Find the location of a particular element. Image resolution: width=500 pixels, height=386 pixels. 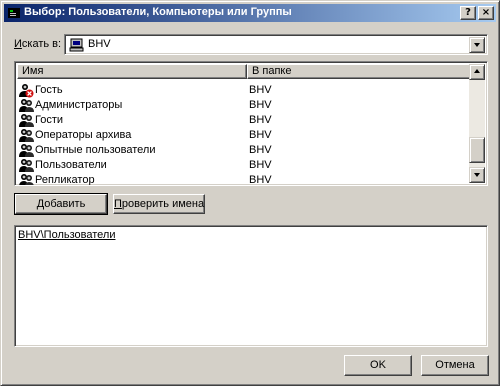

list-item: Гость BHV is located at coordinates (244, 90).